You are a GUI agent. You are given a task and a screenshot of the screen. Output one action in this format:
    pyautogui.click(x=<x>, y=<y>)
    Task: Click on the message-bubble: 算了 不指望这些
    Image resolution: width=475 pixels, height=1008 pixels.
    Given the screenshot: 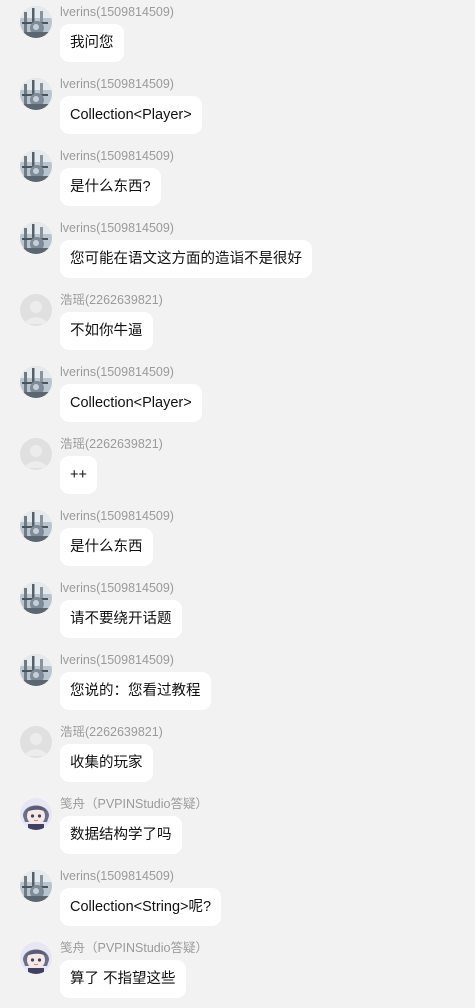 What is the action you would take?
    pyautogui.click(x=123, y=979)
    